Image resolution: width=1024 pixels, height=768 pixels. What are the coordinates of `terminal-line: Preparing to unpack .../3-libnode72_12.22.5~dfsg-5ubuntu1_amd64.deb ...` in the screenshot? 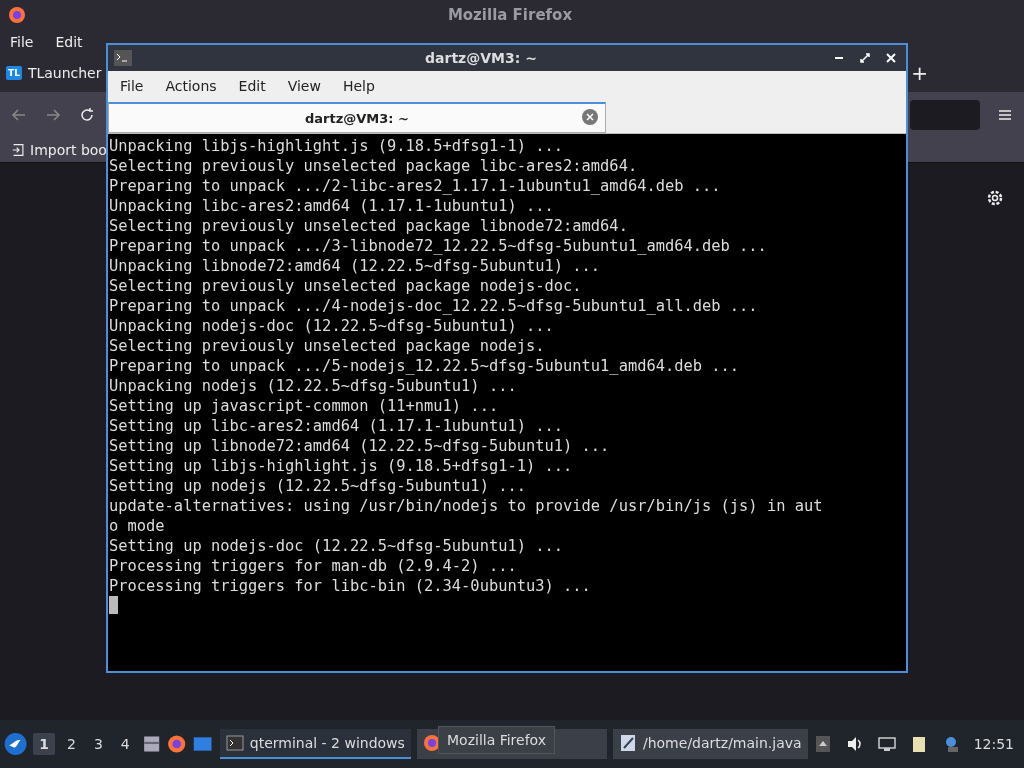 It's located at (438, 246).